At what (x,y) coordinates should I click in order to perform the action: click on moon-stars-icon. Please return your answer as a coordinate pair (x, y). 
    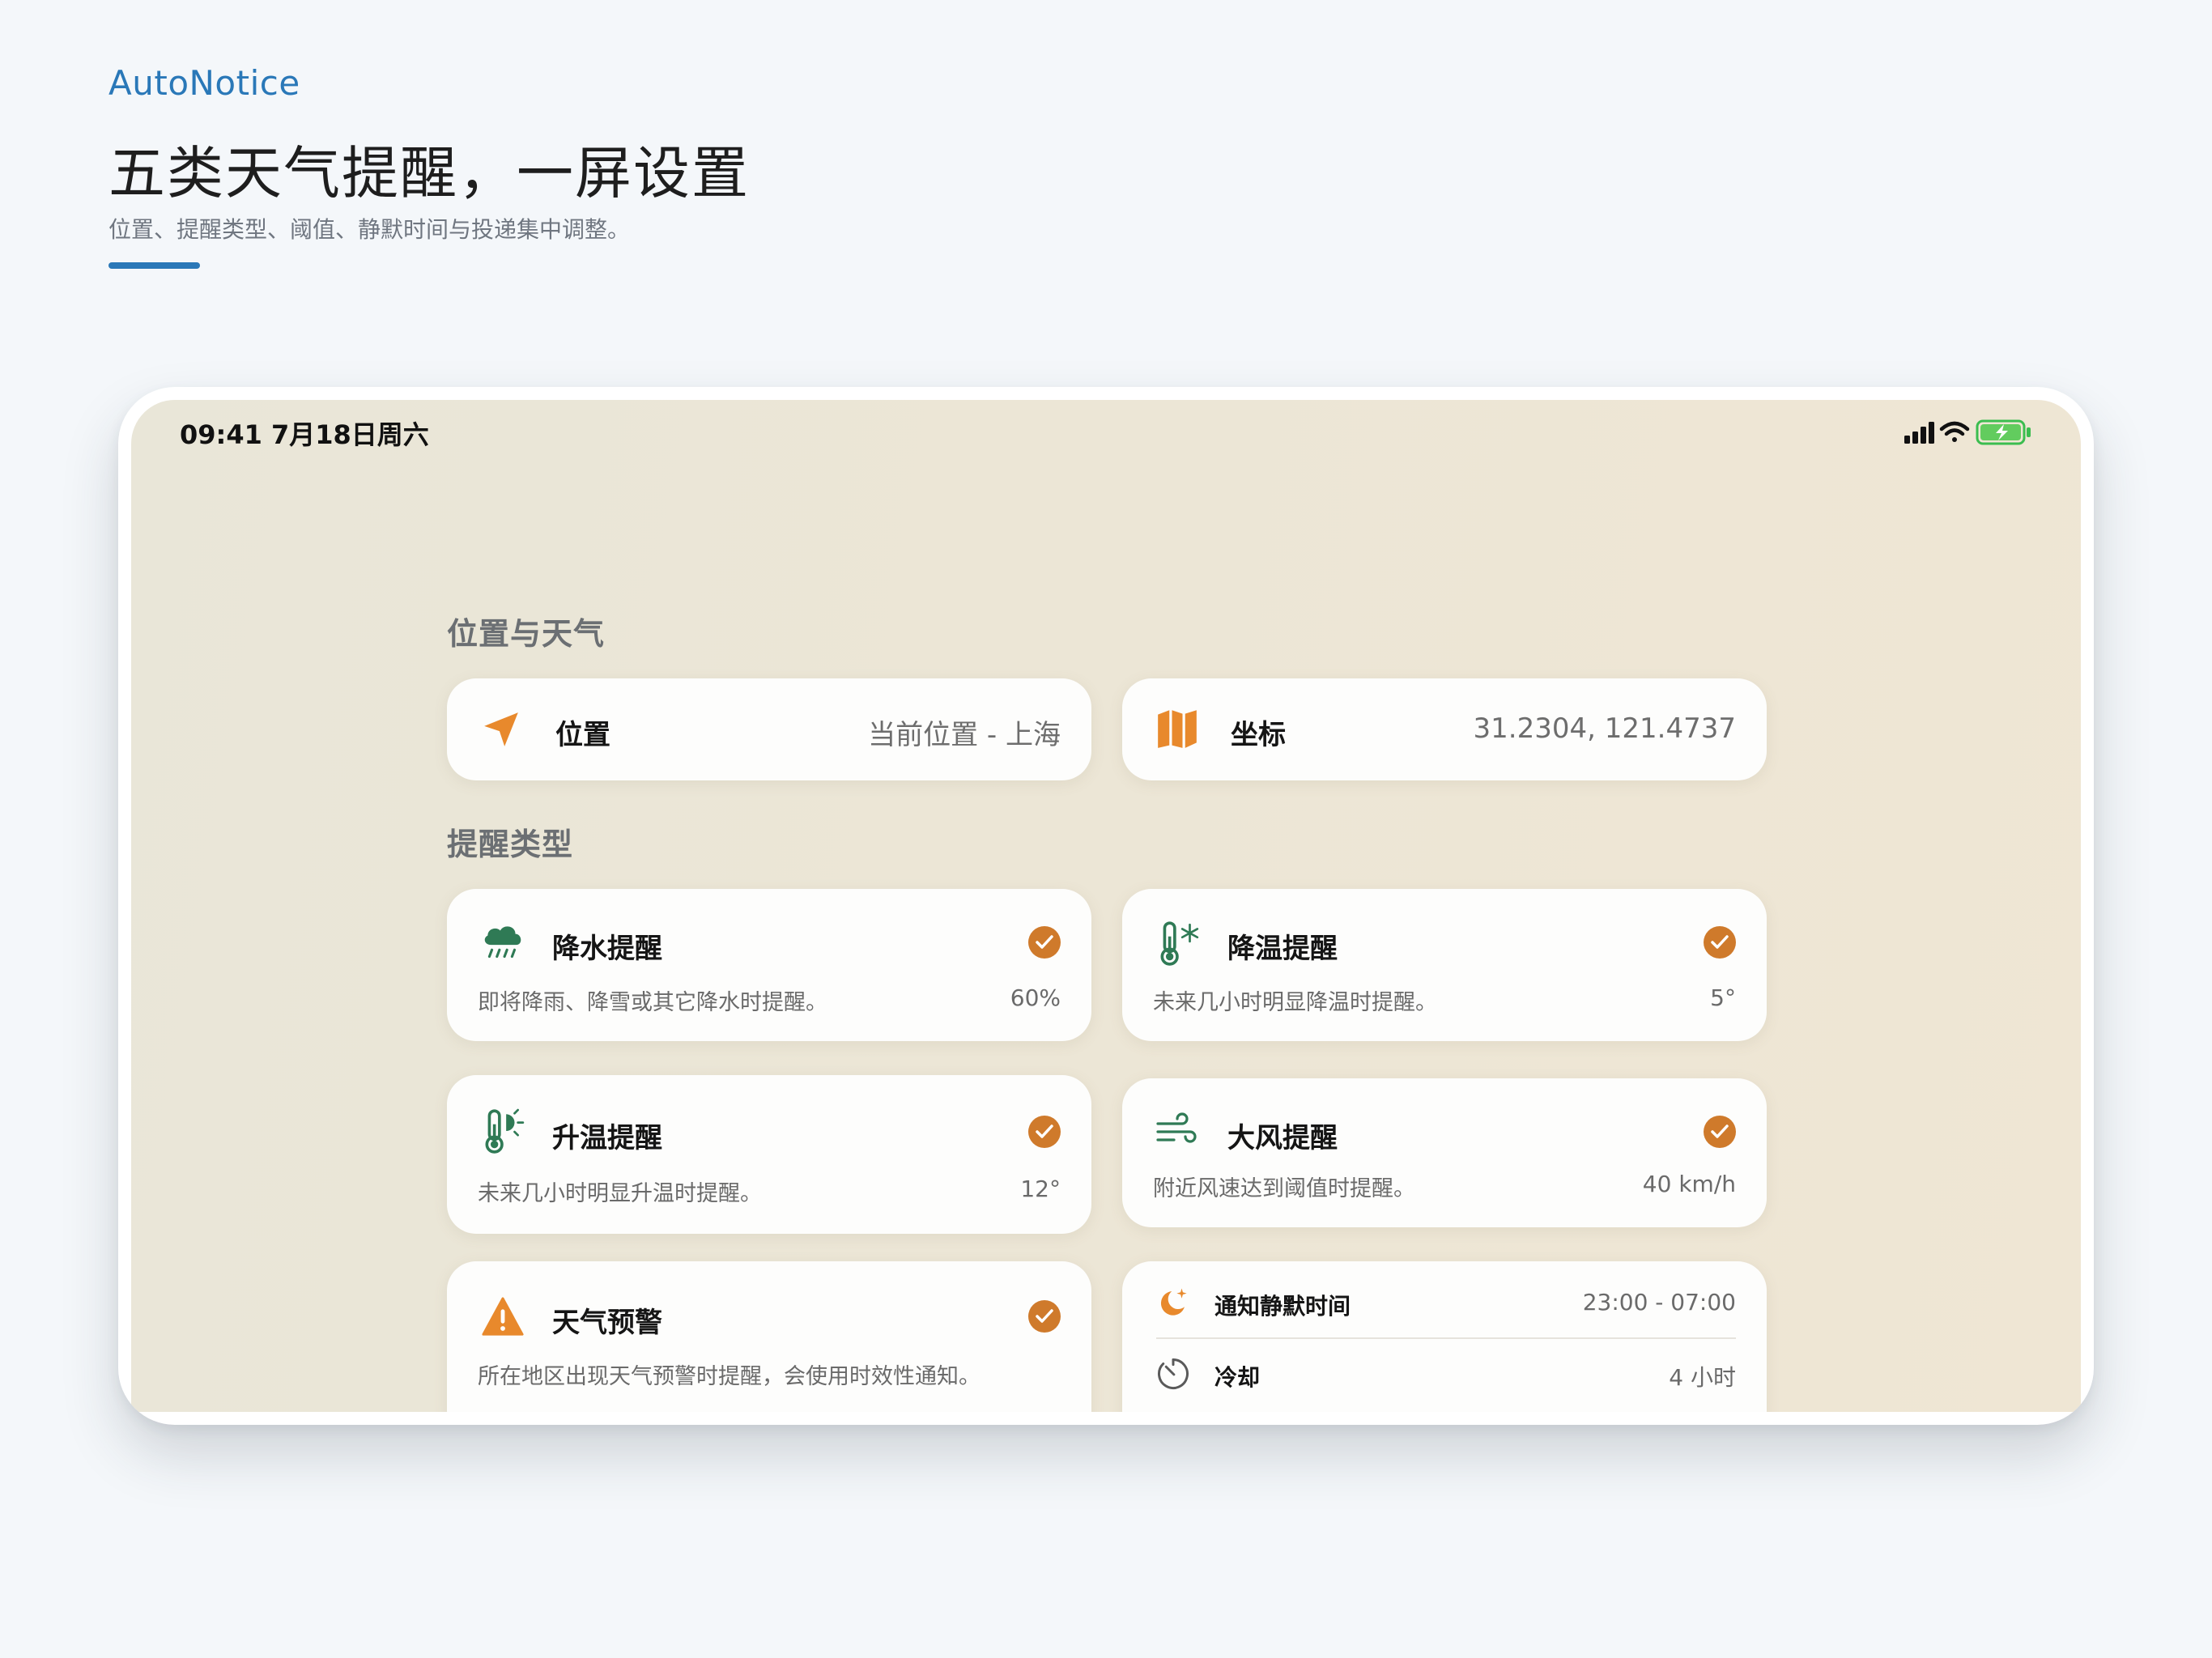
    Looking at the image, I should click on (1173, 1302).